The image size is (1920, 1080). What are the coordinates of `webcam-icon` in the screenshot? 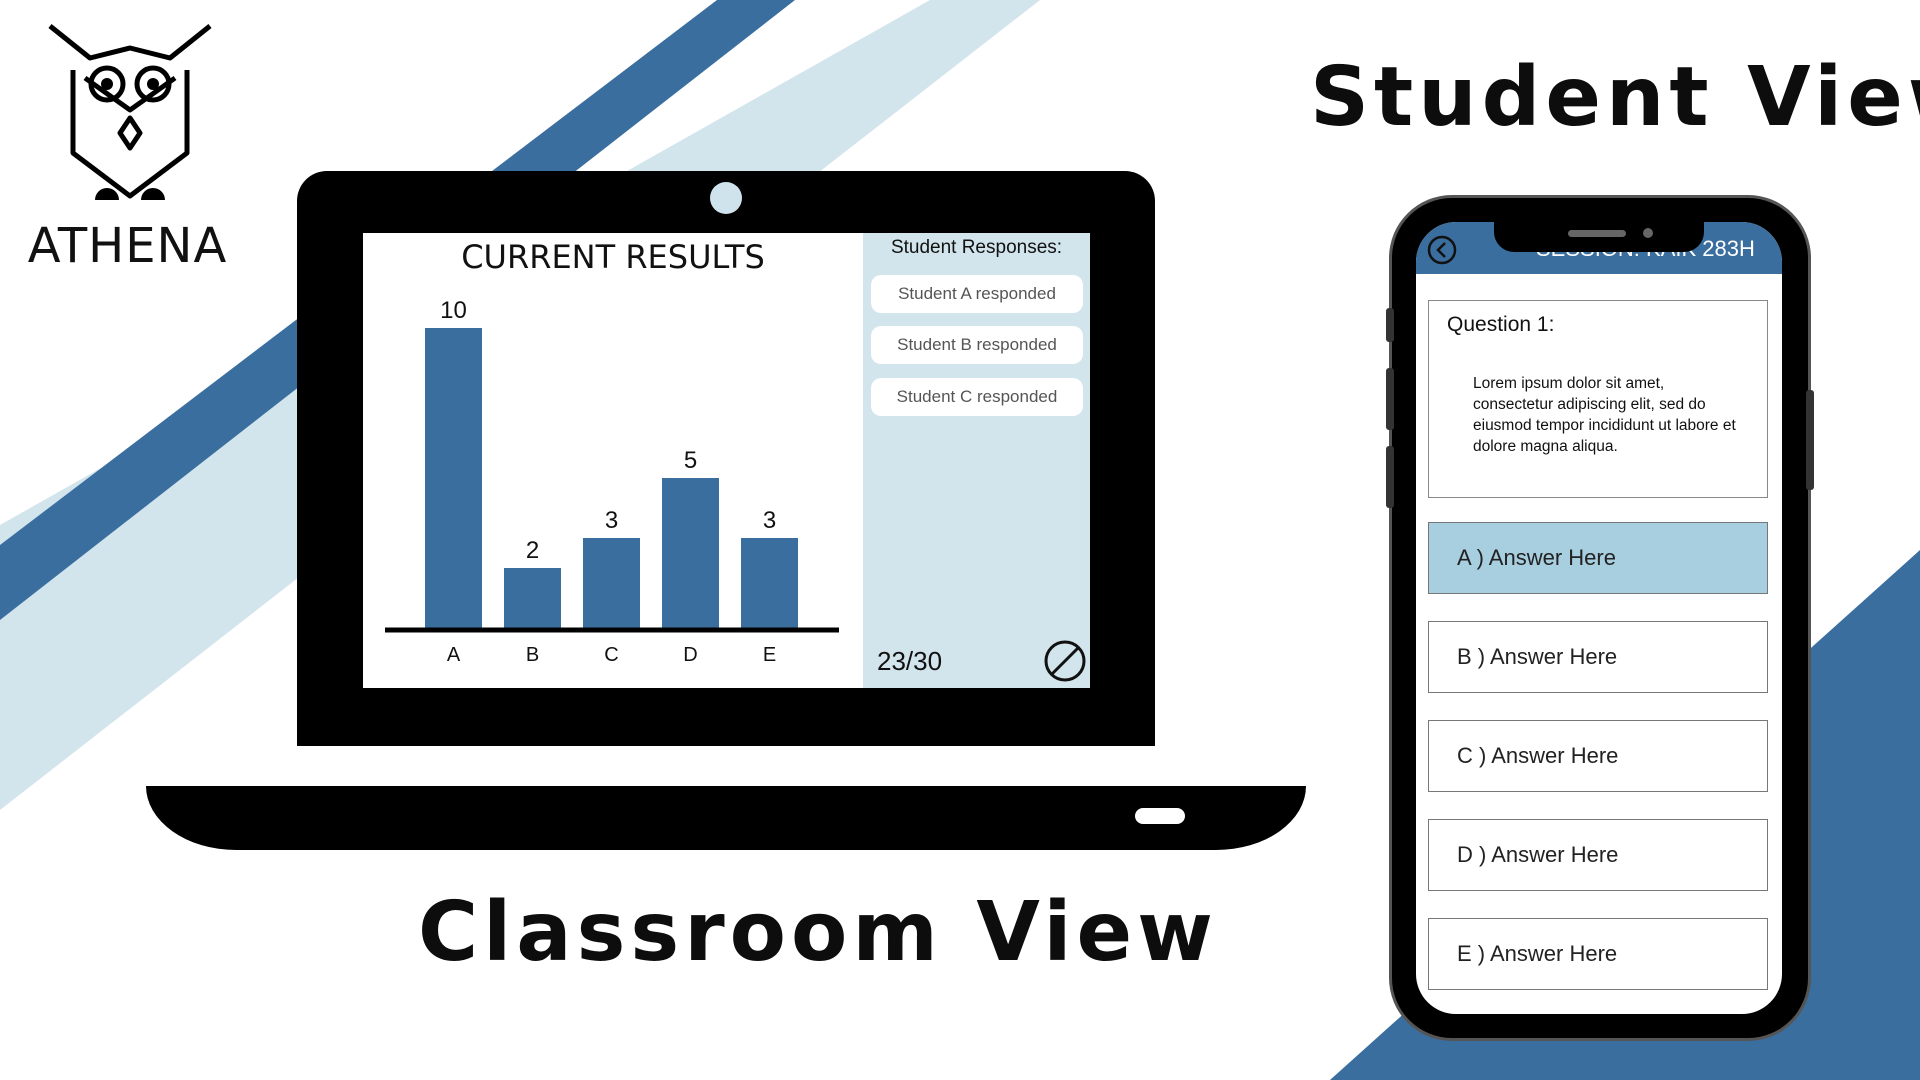 It's located at (726, 198).